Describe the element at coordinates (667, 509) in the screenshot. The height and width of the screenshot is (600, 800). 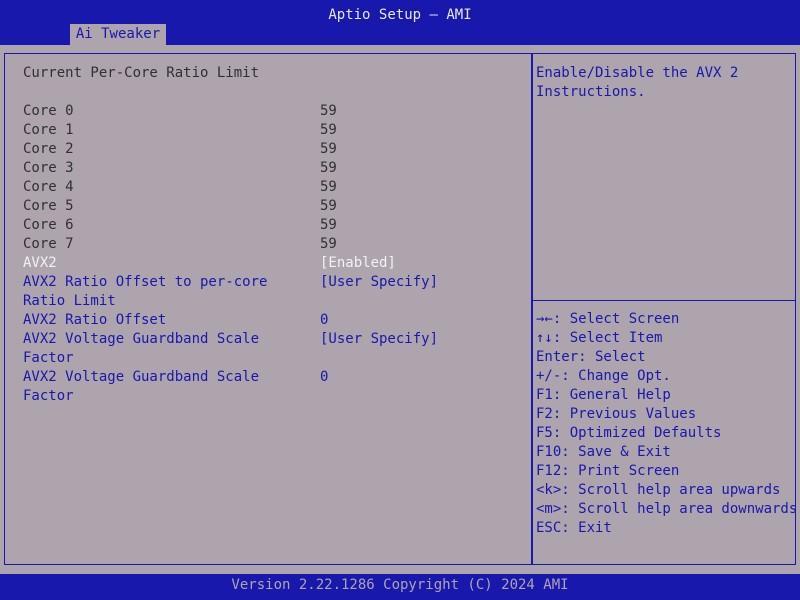
I see `key-help-item: <m>: Scroll help area downwards` at that location.